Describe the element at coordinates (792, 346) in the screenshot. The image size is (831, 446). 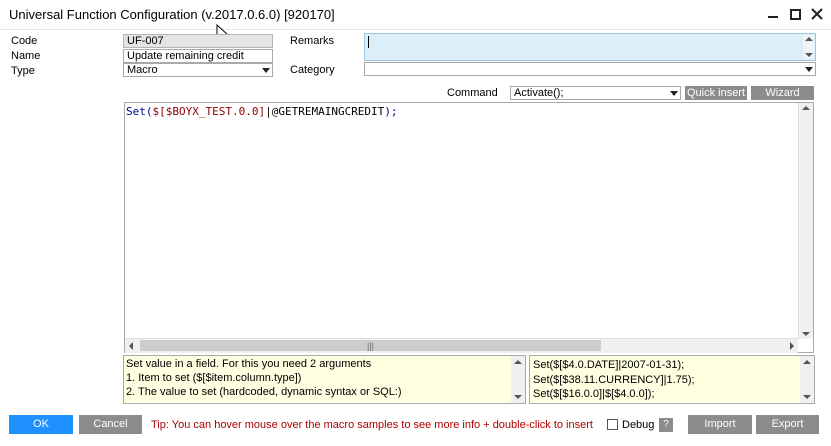
I see `scroll-right-icon` at that location.